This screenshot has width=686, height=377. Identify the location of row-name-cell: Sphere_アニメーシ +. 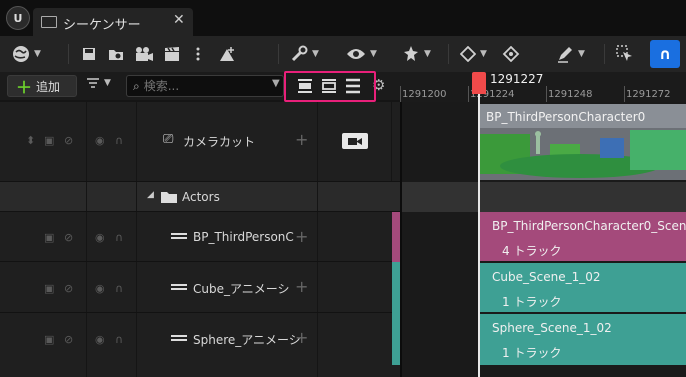
(227, 345).